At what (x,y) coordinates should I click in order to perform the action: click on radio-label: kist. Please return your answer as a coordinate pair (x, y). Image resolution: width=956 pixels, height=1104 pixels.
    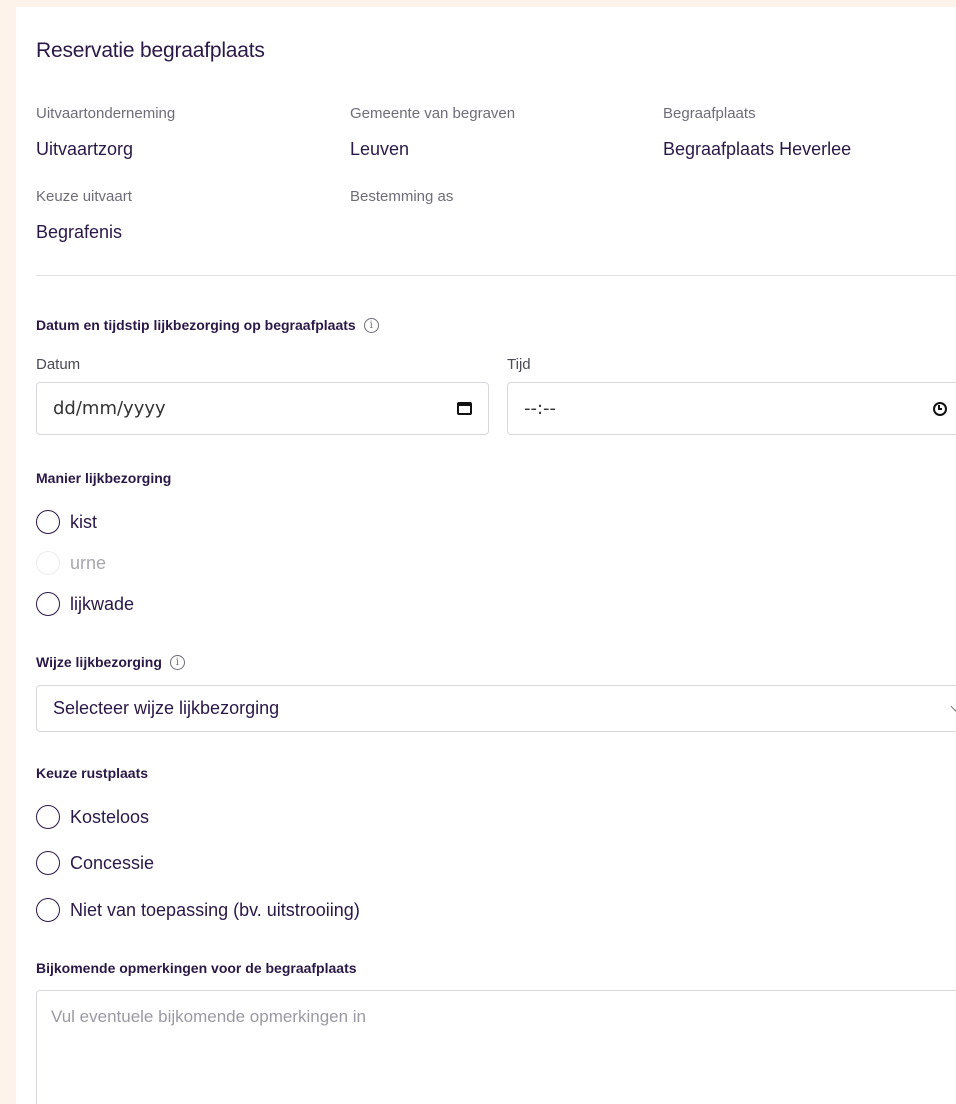
    Looking at the image, I should click on (83, 521).